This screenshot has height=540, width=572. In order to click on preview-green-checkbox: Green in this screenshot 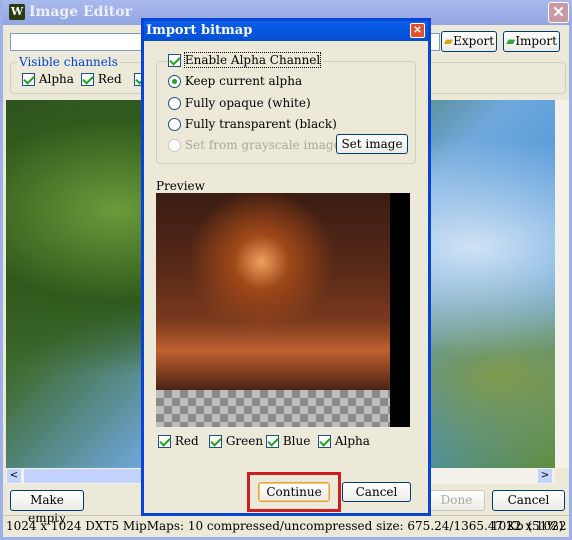, I will do `click(236, 441)`.